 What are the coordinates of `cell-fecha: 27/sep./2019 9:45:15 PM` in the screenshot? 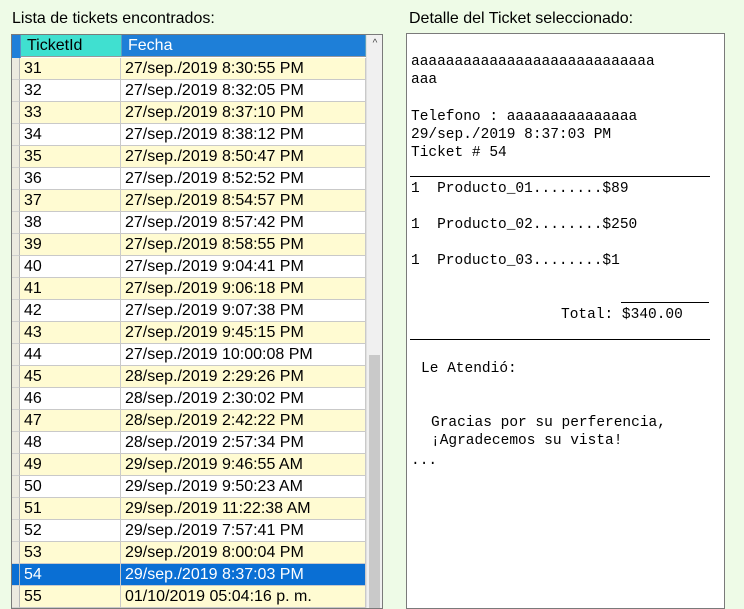 It's located at (243, 333).